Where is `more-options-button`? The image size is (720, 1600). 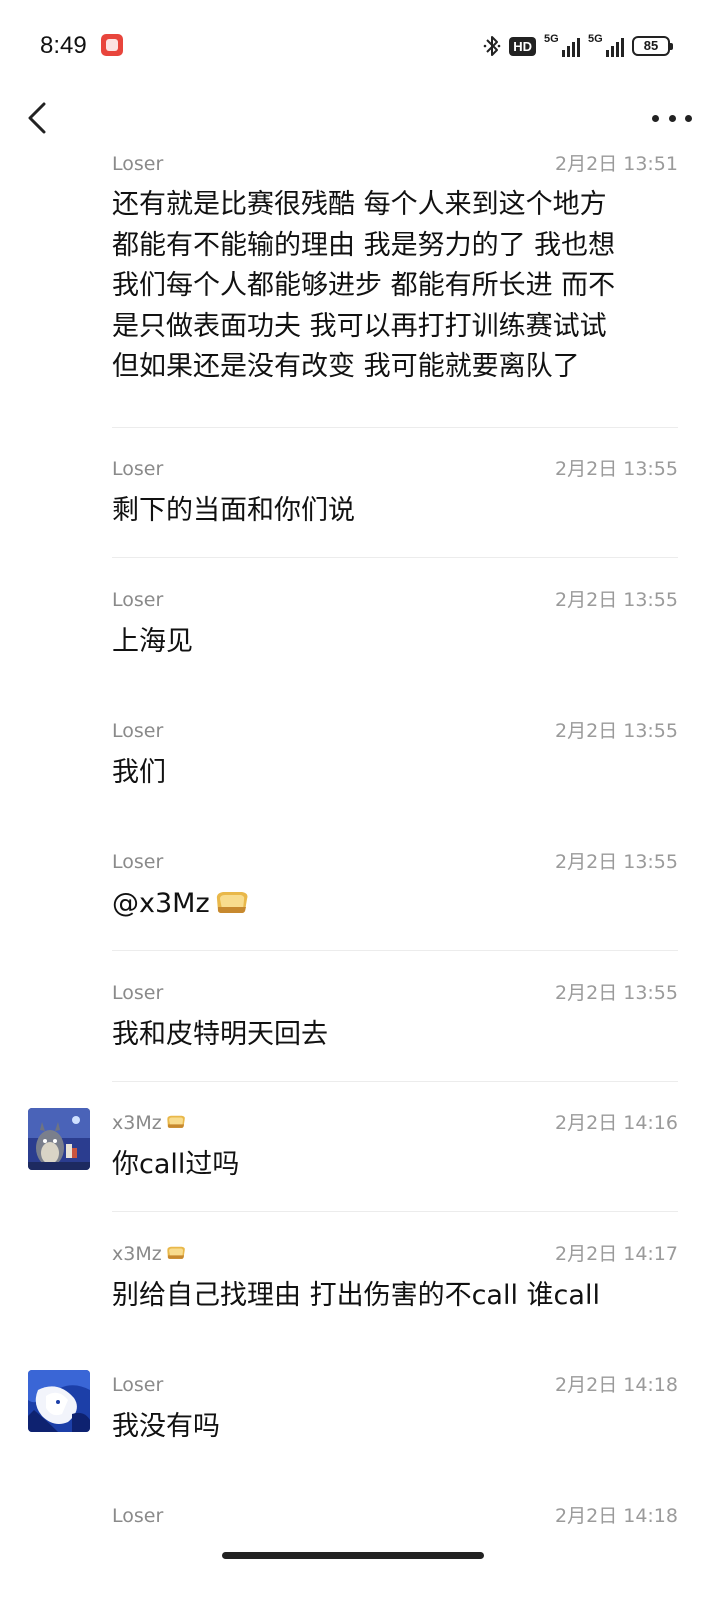 more-options-button is located at coordinates (672, 118).